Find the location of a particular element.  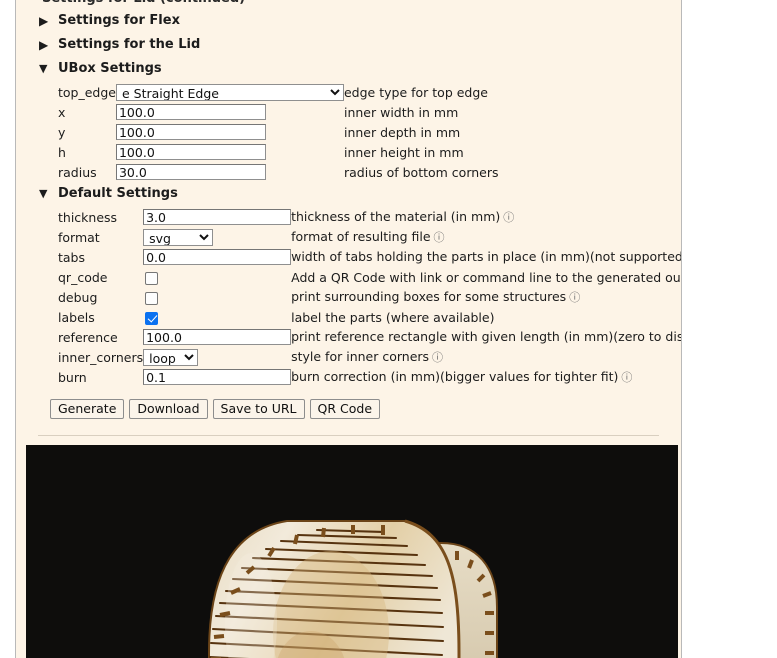

field-desc-thickness: thickness of the material (in mm) ⓘ is located at coordinates (486, 217).